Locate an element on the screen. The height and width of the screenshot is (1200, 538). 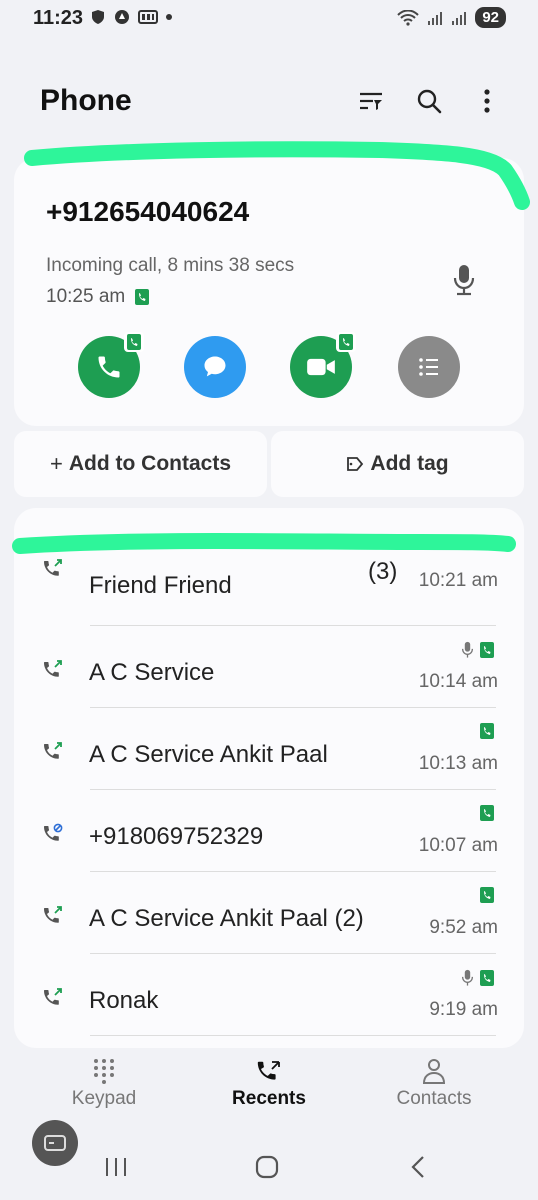
more-vert-icon is located at coordinates (487, 101).